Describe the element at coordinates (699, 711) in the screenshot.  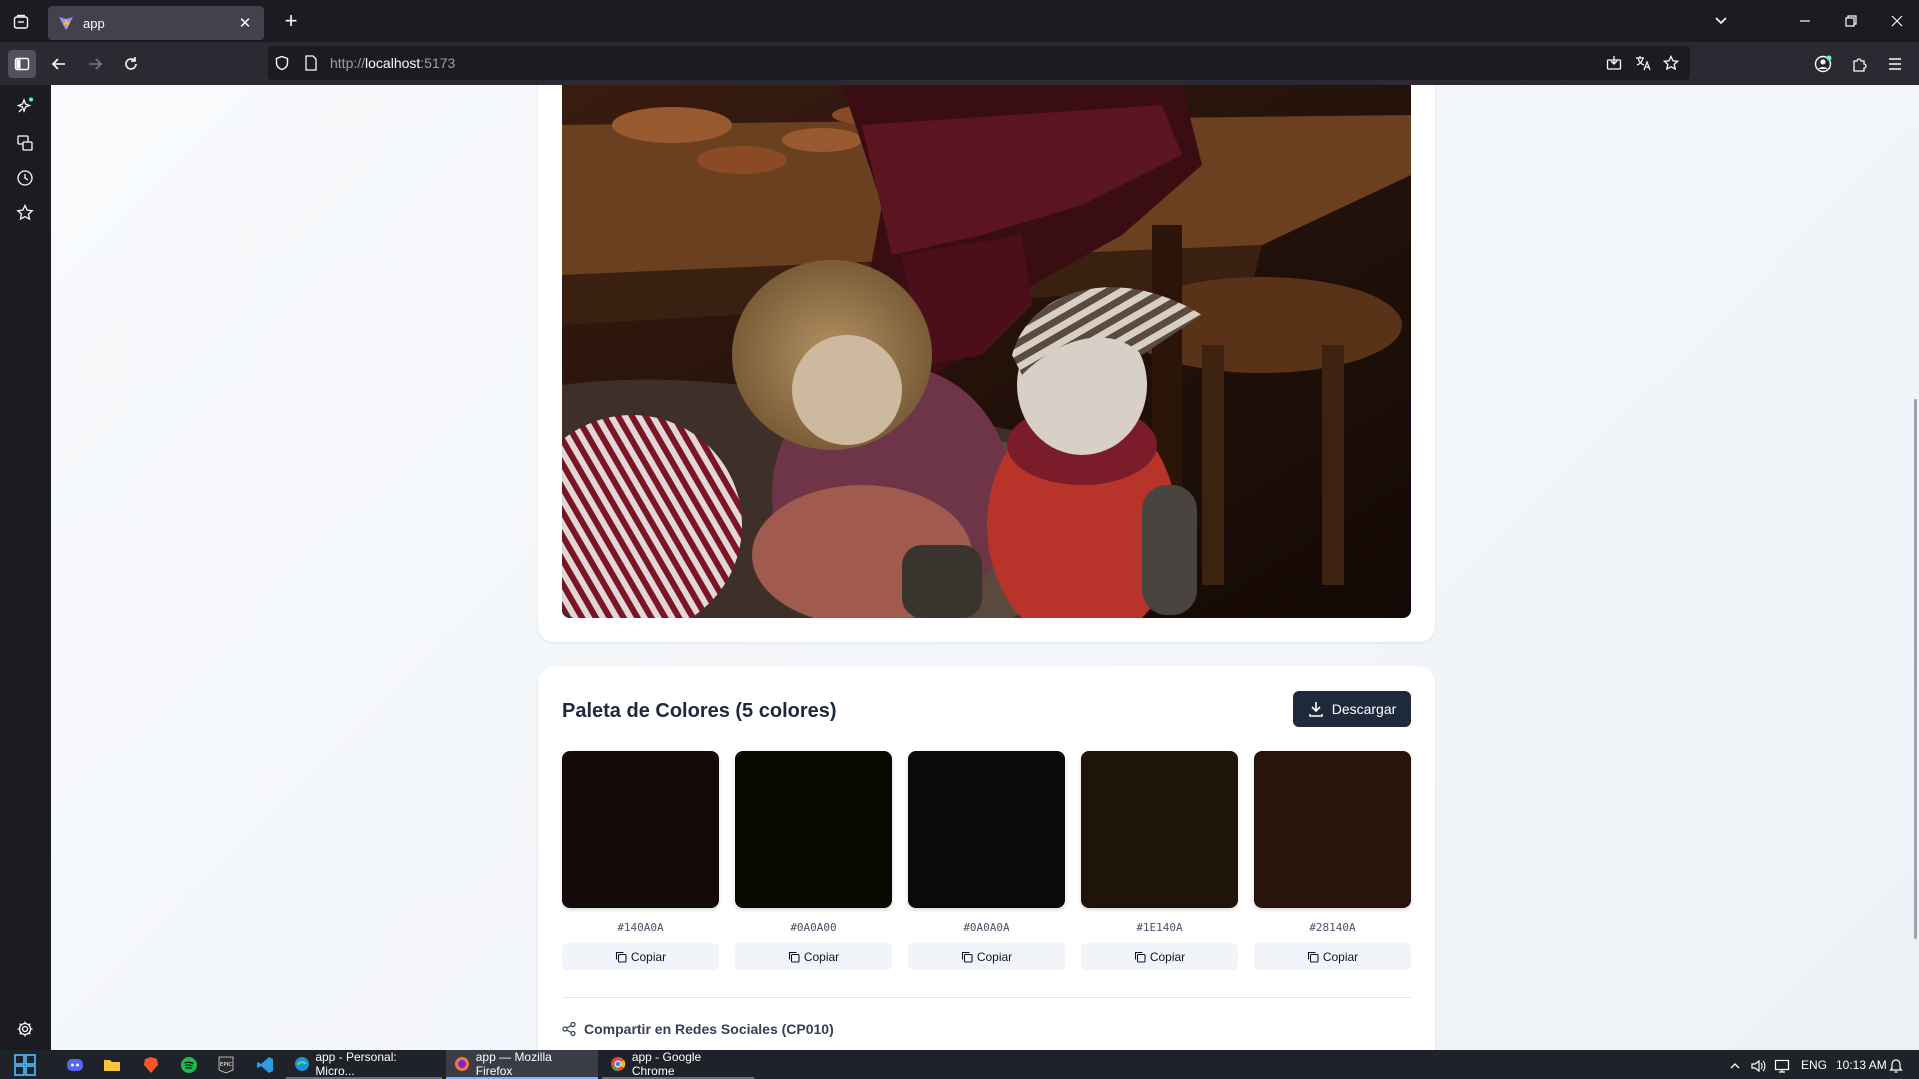
I see `palette-title: Paleta de Colores (5 colores)` at that location.